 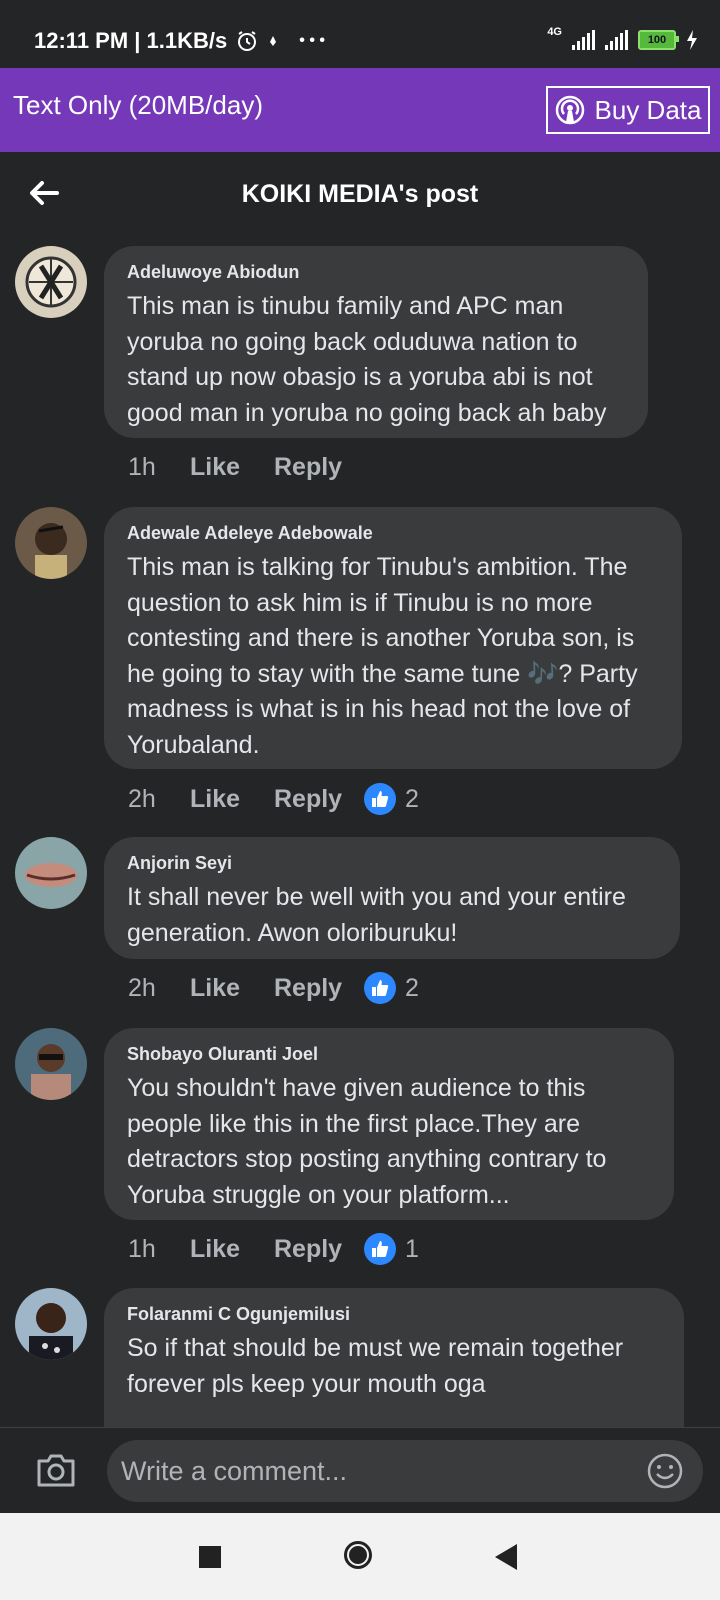 I want to click on recents-icon, so click(x=210, y=1557).